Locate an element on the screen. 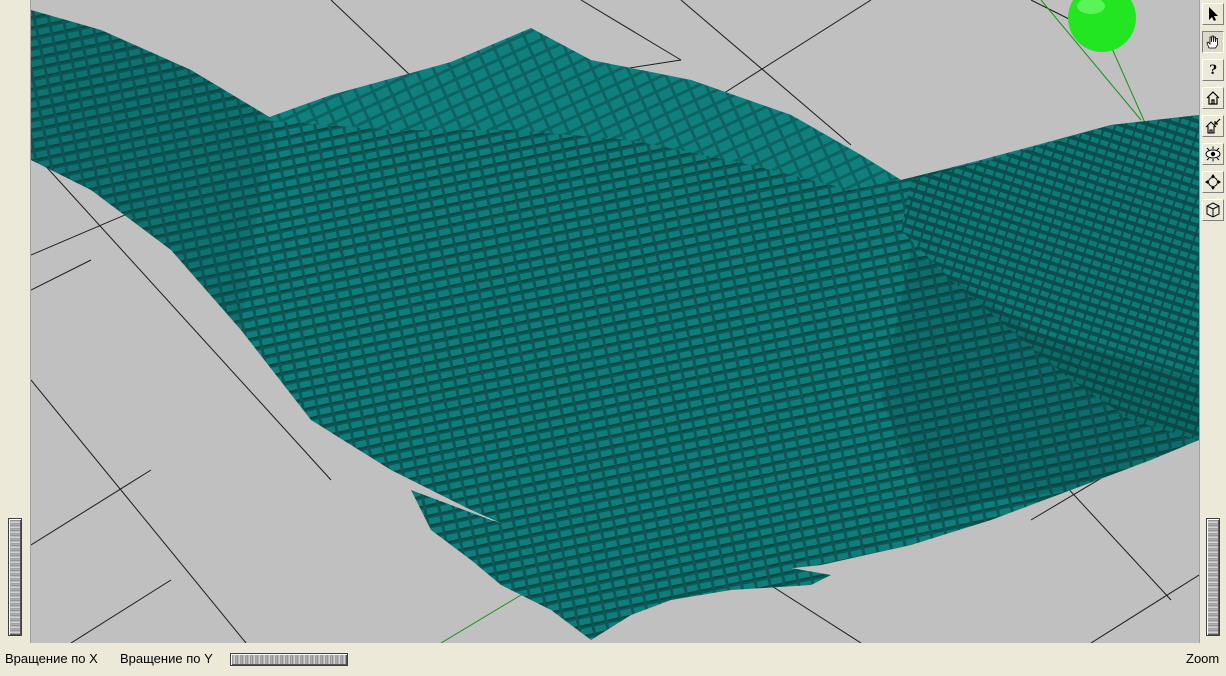 This screenshot has height=676, width=1226. pan-hand-button is located at coordinates (1213, 42).